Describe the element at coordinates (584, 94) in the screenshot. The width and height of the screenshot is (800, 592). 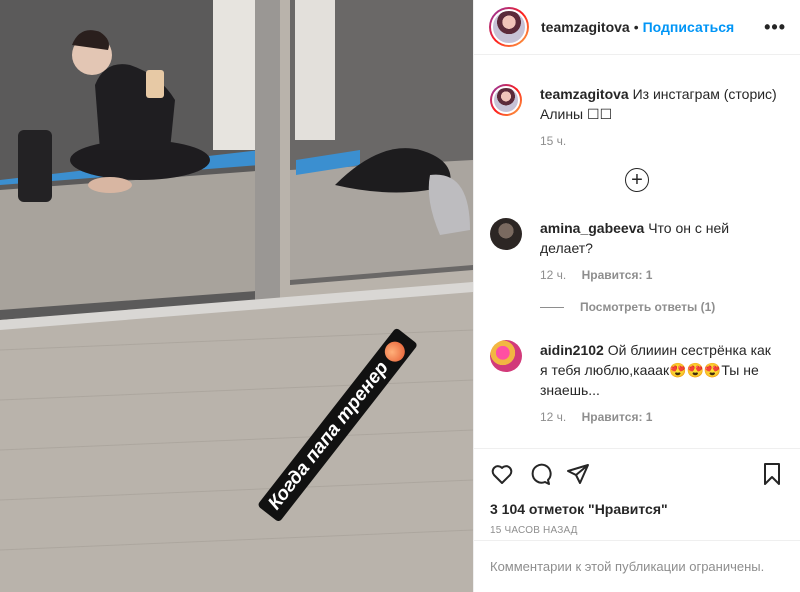
I see `caption-username: teamzagitova` at that location.